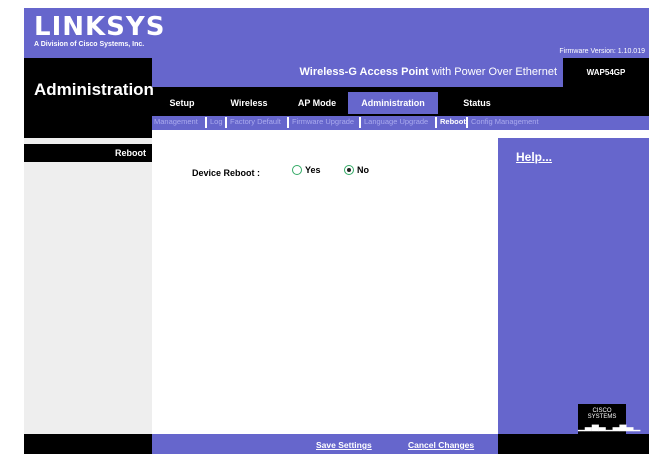 Image resolution: width=649 pixels, height=454 pixels. I want to click on left-sidebar: Reboot, so click(88, 282).